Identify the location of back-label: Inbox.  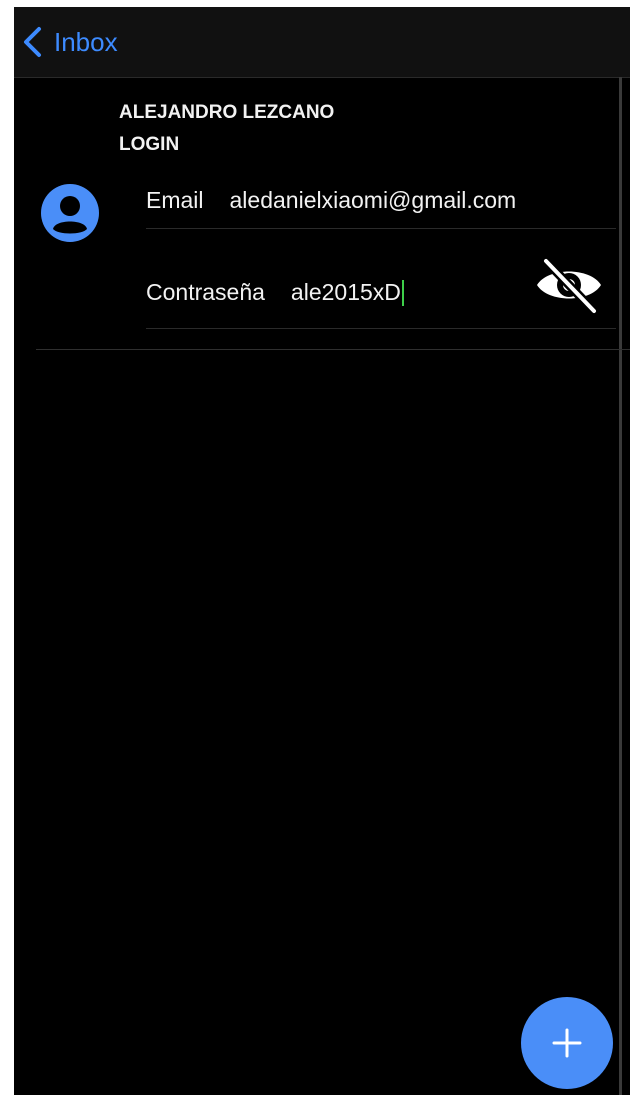
(86, 42).